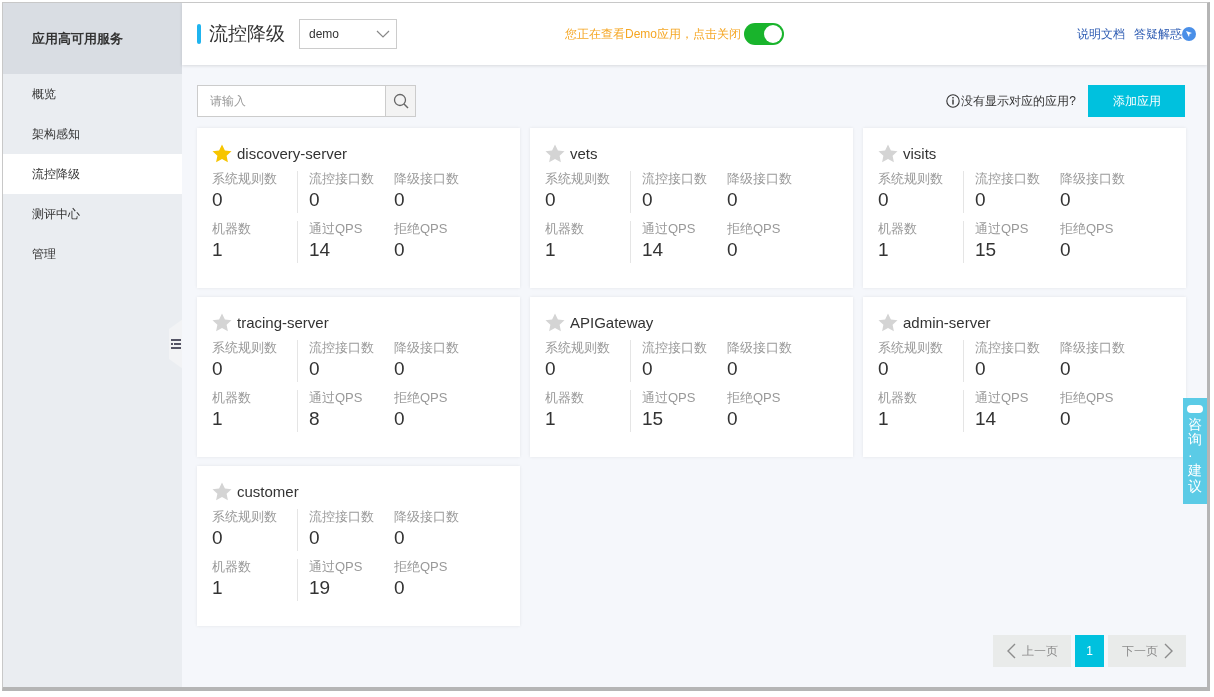  Describe the element at coordinates (92, 174) in the screenshot. I see `sidebar-item: 流控降级` at that location.